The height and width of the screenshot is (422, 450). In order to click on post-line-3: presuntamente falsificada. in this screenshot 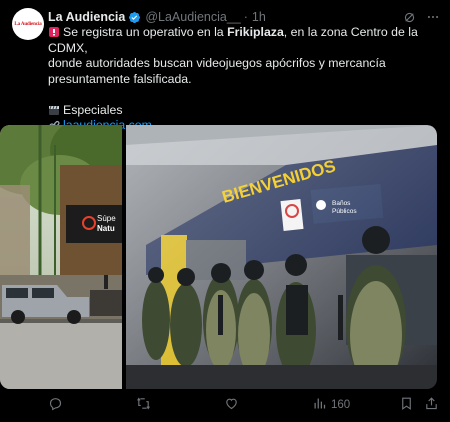, I will do `click(120, 78)`.